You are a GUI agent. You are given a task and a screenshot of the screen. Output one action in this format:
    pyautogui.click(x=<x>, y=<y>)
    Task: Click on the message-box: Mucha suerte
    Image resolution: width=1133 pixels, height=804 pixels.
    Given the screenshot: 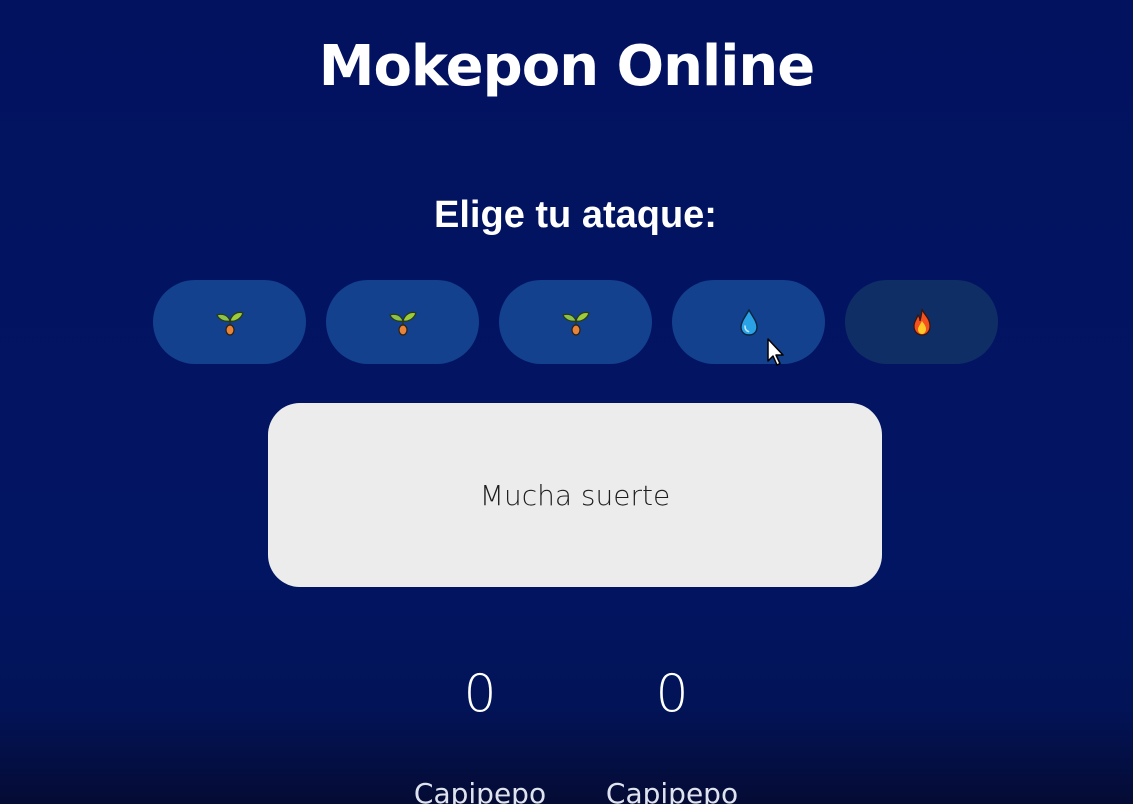 What is the action you would take?
    pyautogui.click(x=575, y=495)
    